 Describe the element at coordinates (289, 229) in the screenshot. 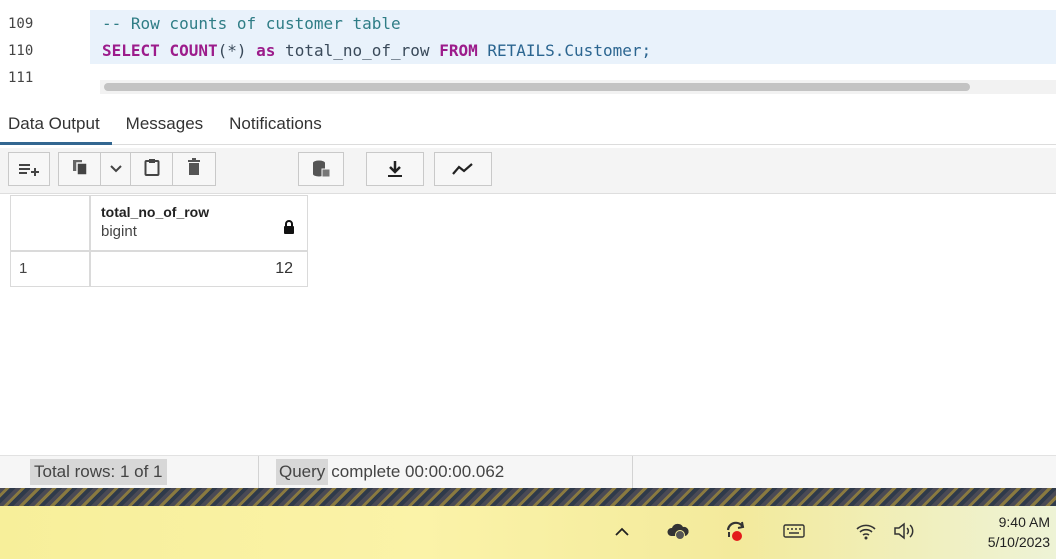

I see `lock-icon` at that location.